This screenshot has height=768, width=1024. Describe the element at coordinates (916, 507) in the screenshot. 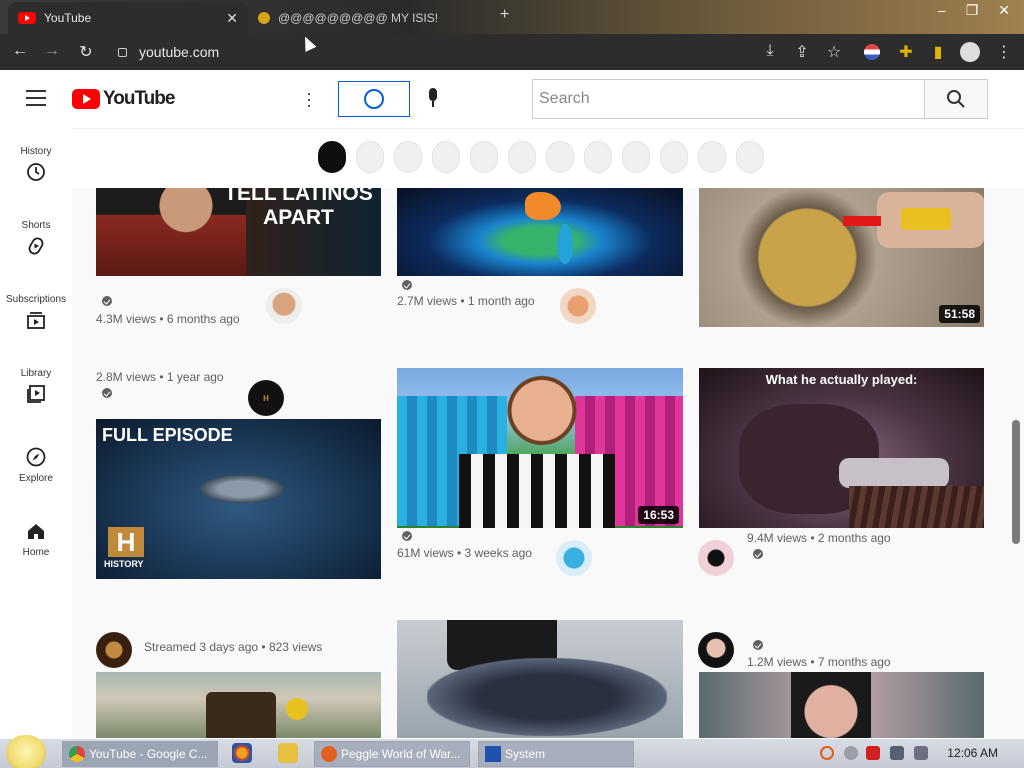

I see `strings-shape` at that location.